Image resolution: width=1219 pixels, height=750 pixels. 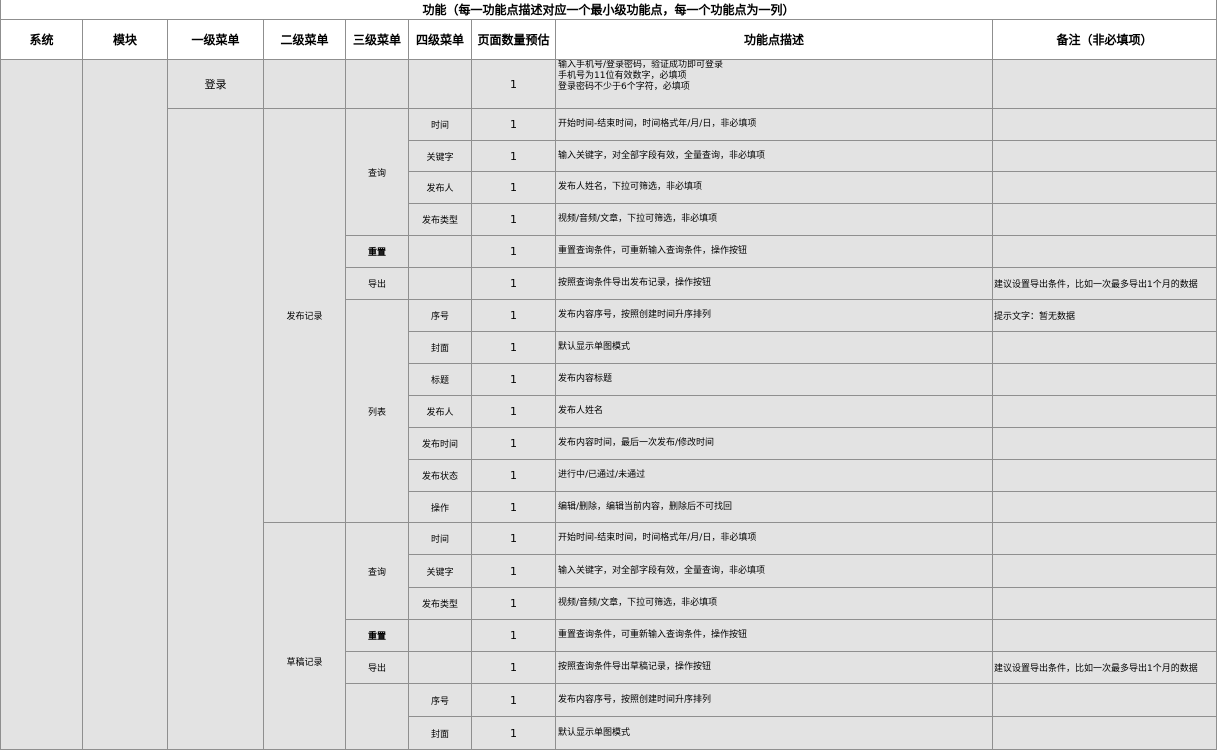 What do you see at coordinates (774, 40) in the screenshot?
I see `header-description: 功能点描述` at bounding box center [774, 40].